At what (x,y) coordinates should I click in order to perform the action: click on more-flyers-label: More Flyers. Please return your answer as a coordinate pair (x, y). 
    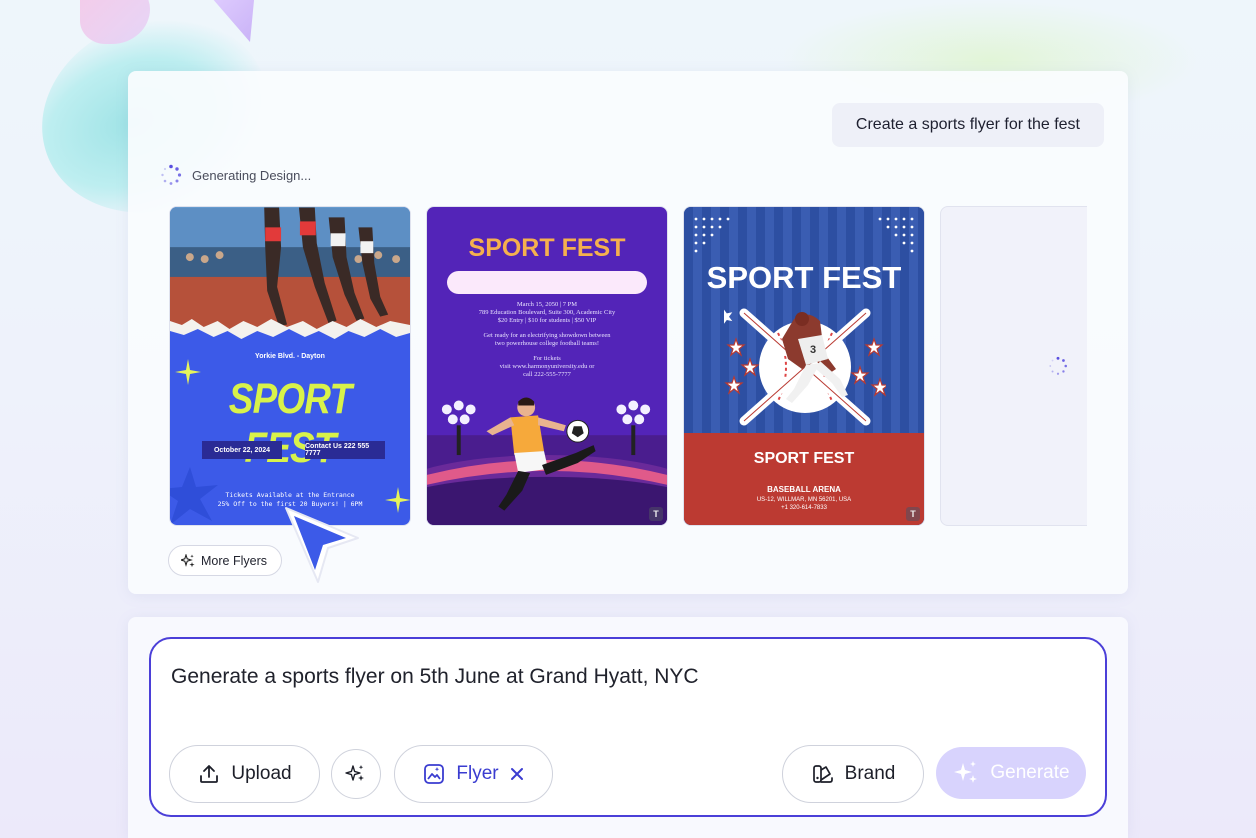
    Looking at the image, I should click on (234, 560).